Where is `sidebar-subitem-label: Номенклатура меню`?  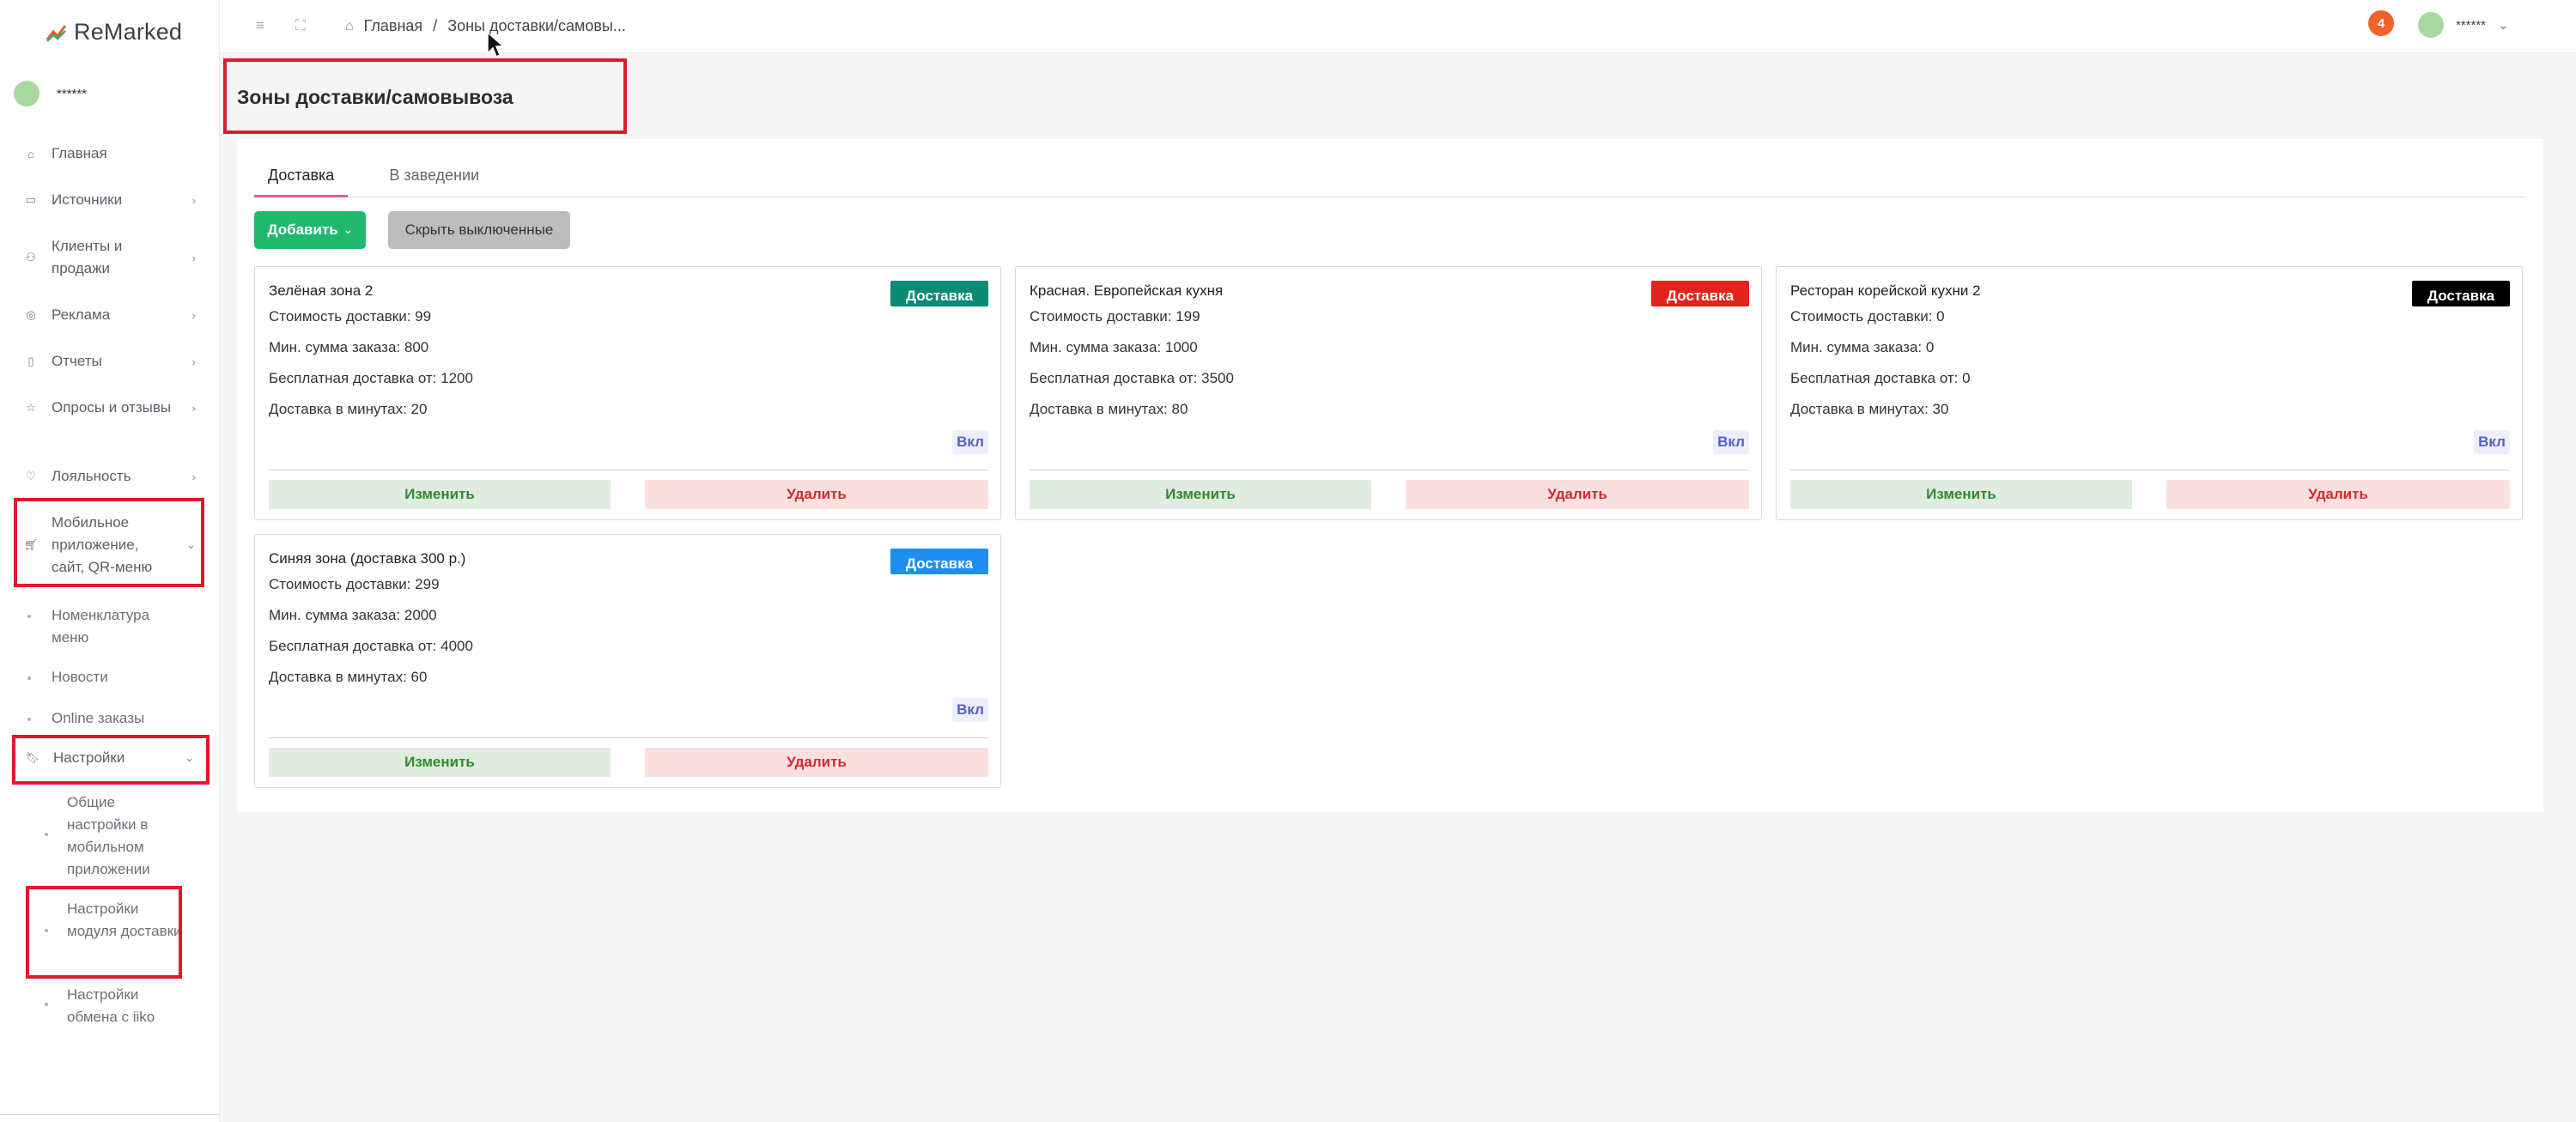
sidebar-subitem-label: Номенклатура меню is located at coordinates (101, 626).